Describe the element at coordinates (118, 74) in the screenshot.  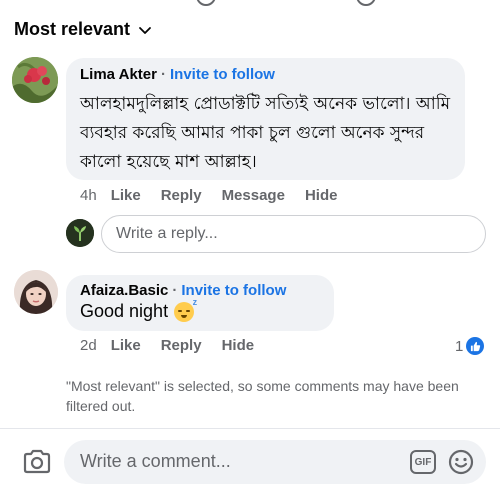
I see `comment-author: Lima Akter` at that location.